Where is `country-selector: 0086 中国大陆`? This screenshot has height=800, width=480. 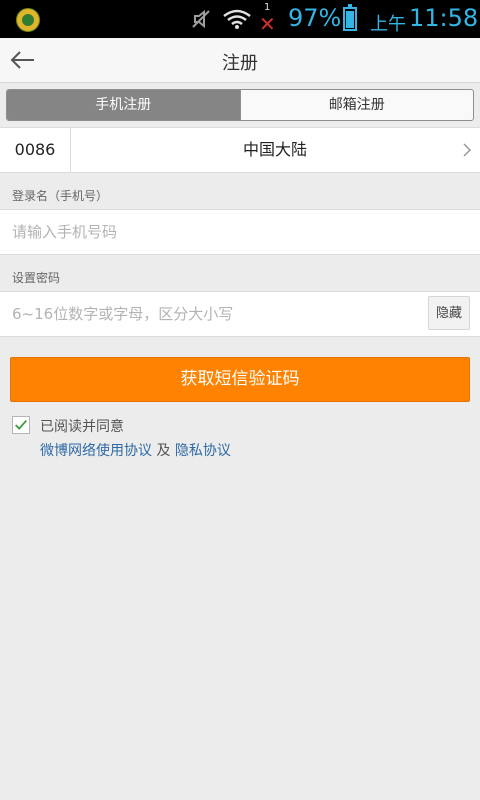 country-selector: 0086 中国大陆 is located at coordinates (240, 150).